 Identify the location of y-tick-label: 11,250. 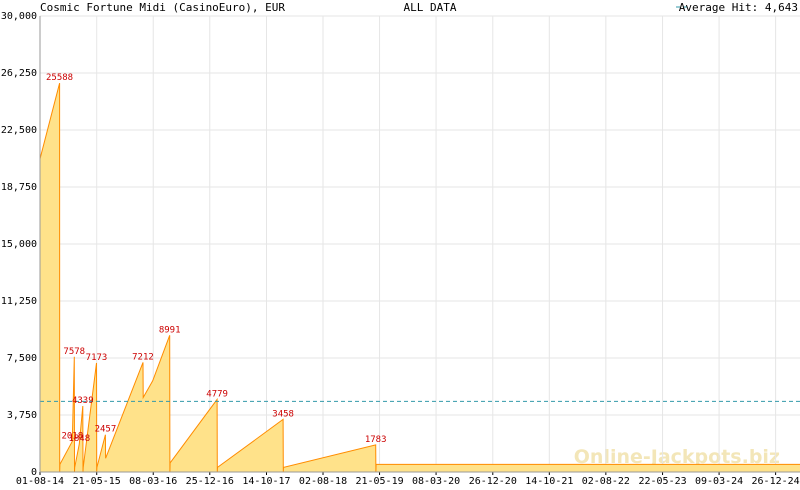
(19, 301).